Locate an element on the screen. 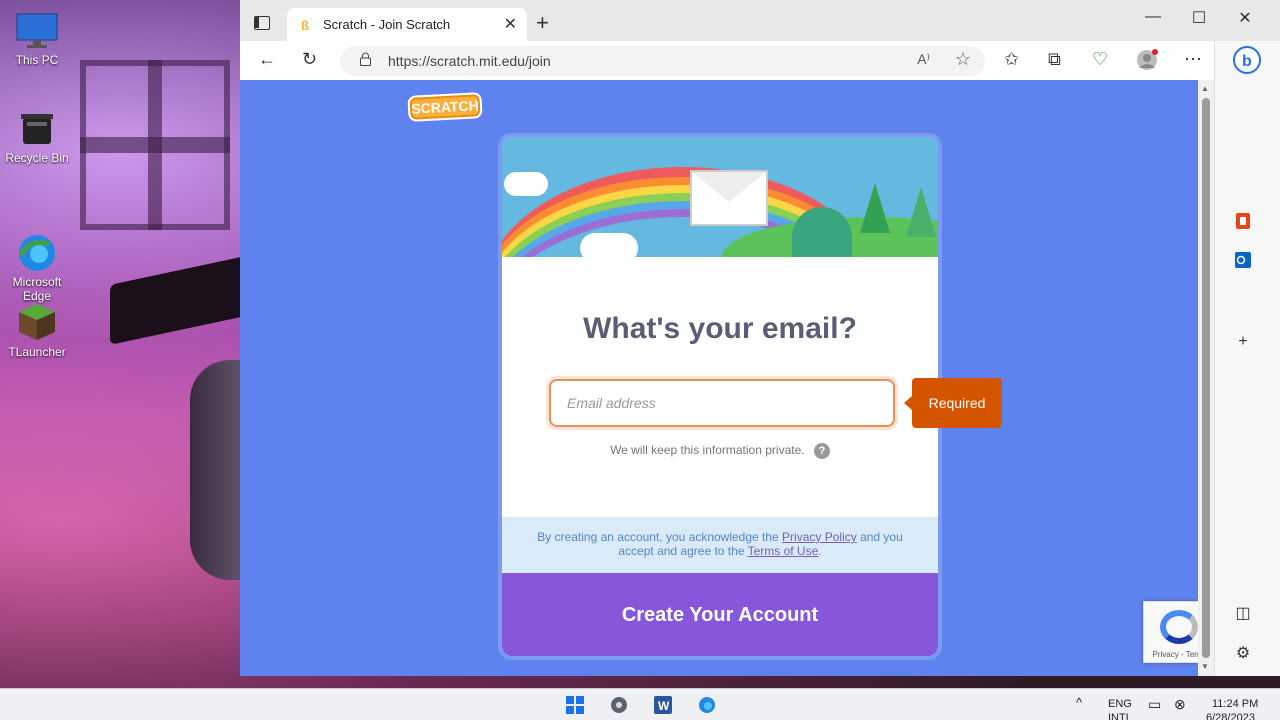 The height and width of the screenshot is (720, 1280). email-field is located at coordinates (722, 403).